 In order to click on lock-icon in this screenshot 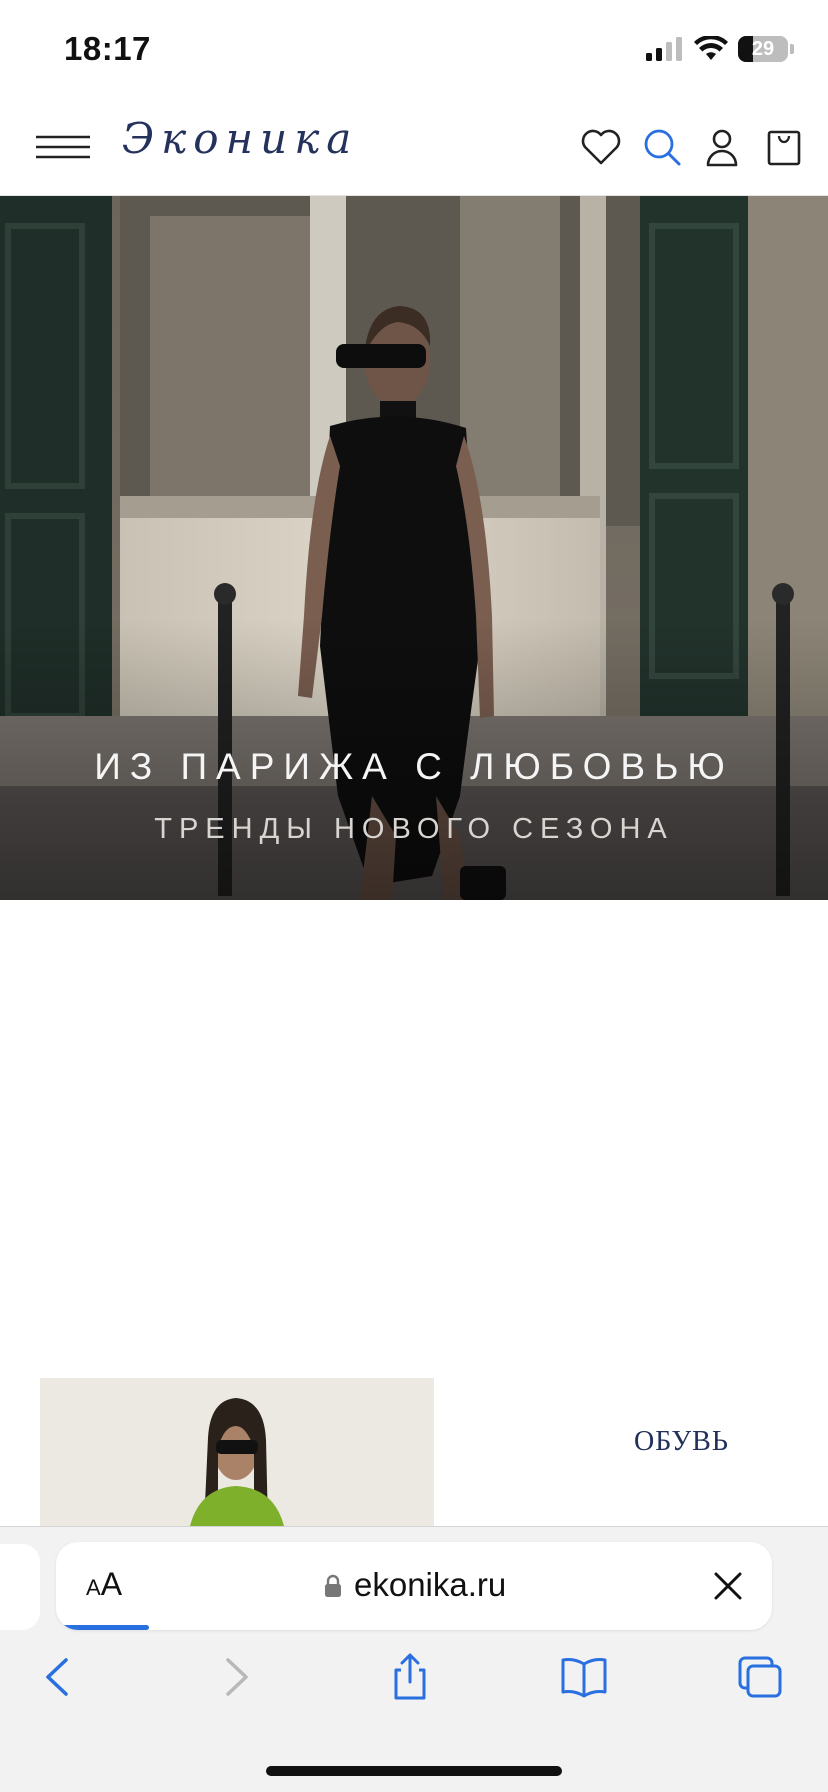, I will do `click(333, 1585)`.